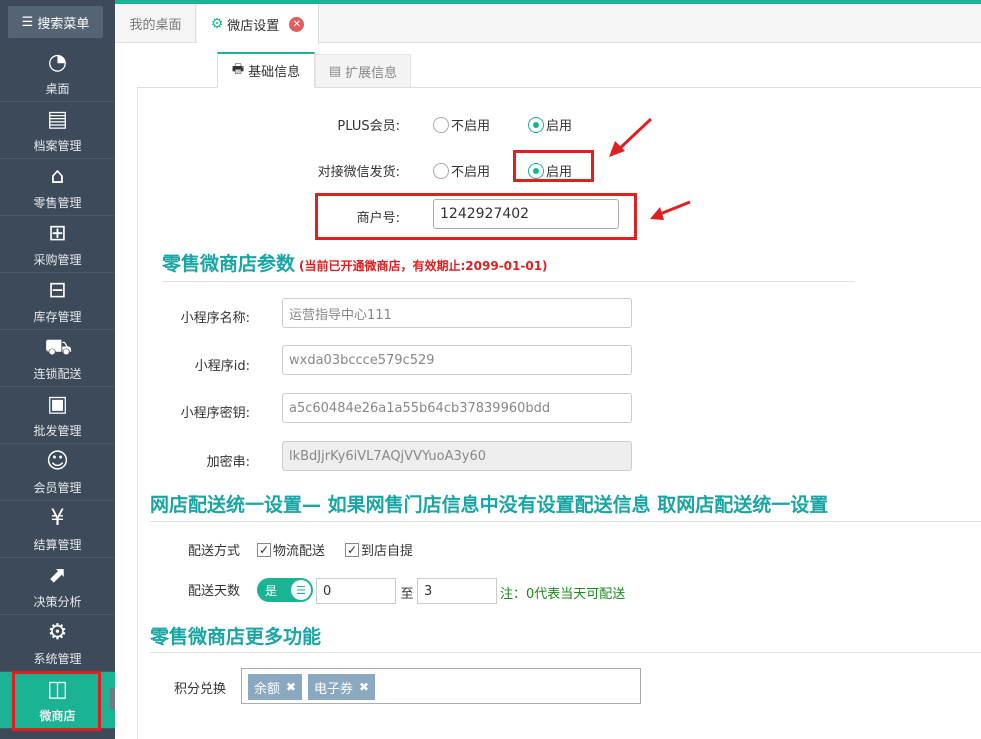  What do you see at coordinates (222, 366) in the screenshot?
I see `app-id-label: 小程序id:` at bounding box center [222, 366].